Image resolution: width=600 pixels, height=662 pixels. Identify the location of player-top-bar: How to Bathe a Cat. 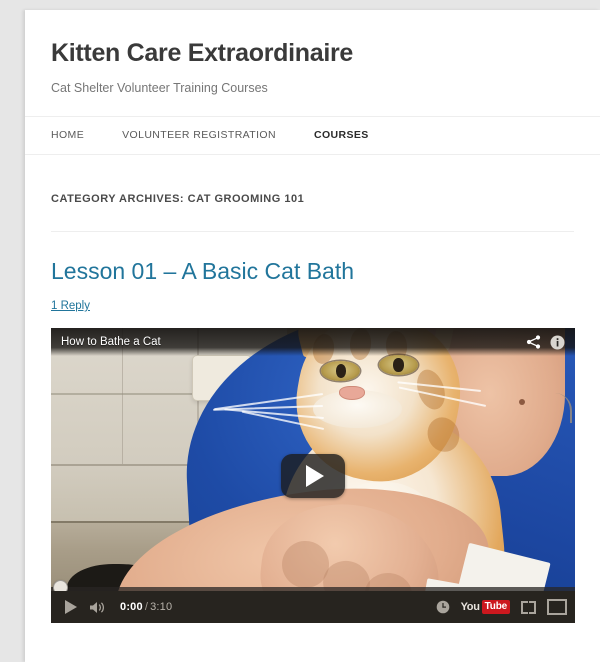
(313, 342).